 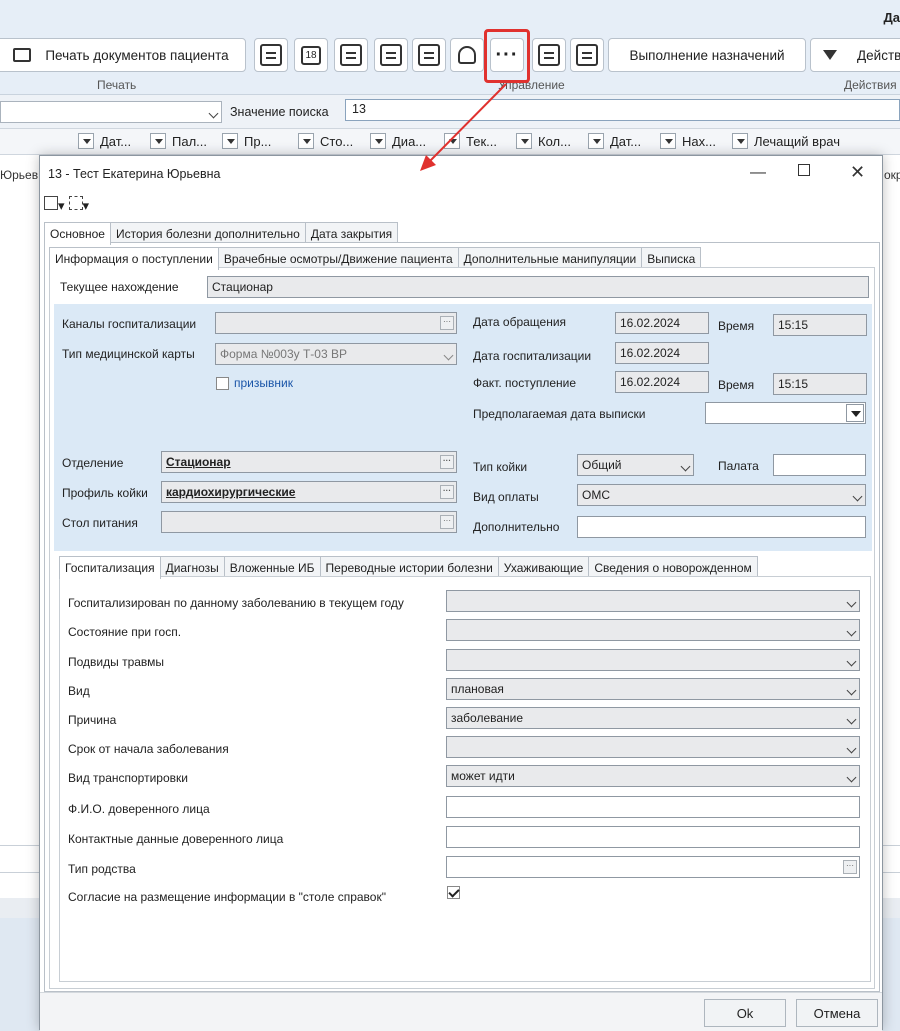 What do you see at coordinates (707, 55) in the screenshot?
I see `execute-orders-button: Выполнение назначений` at bounding box center [707, 55].